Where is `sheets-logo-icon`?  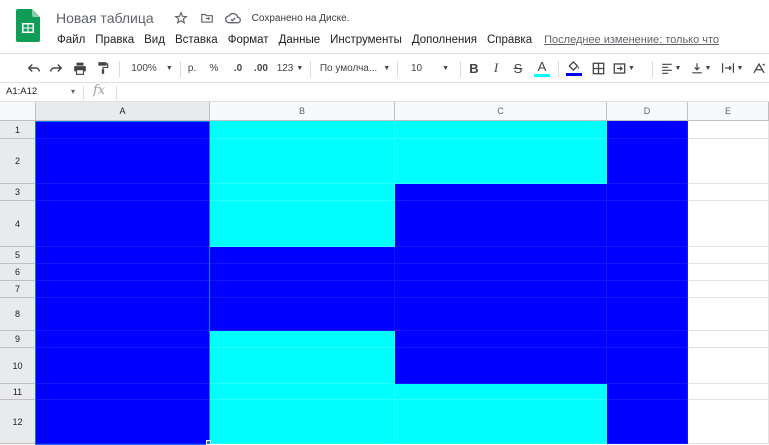 sheets-logo-icon is located at coordinates (28, 25).